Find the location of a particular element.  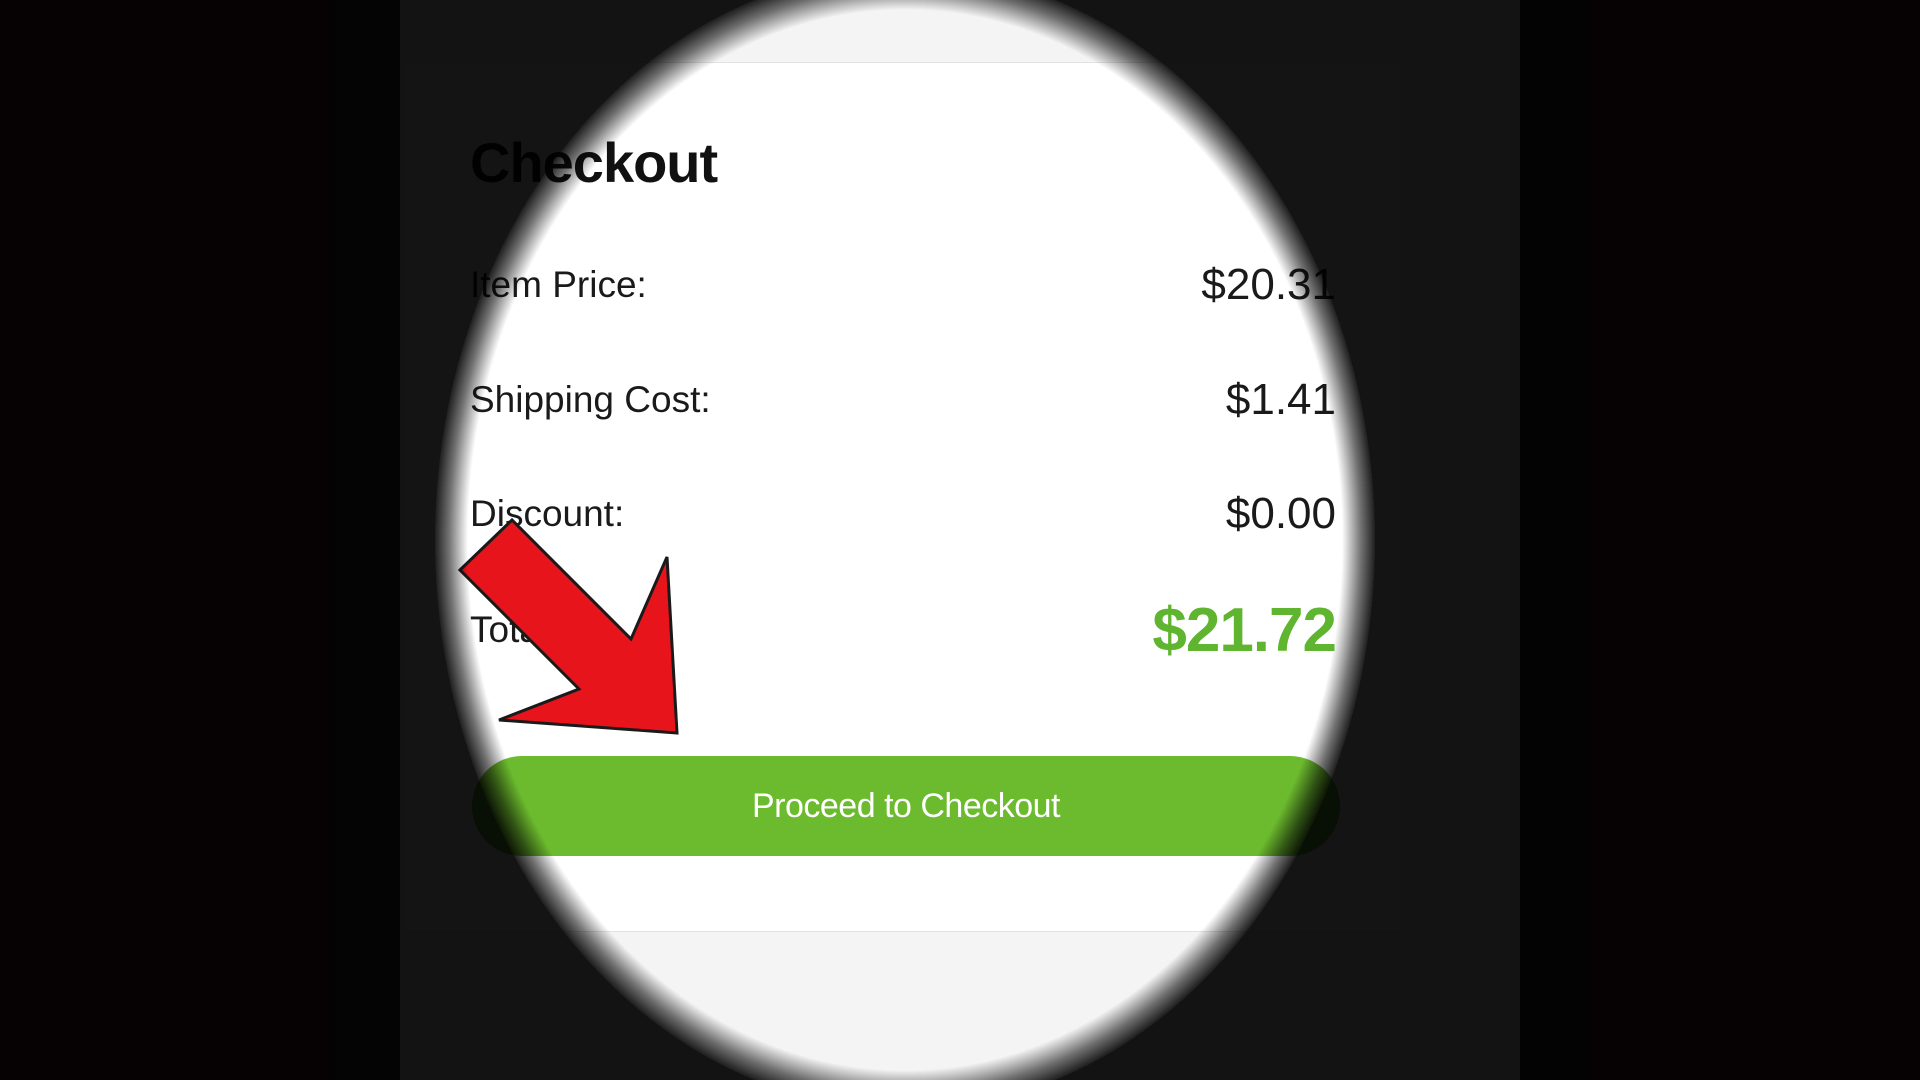

discount-label: Discount: is located at coordinates (547, 513).